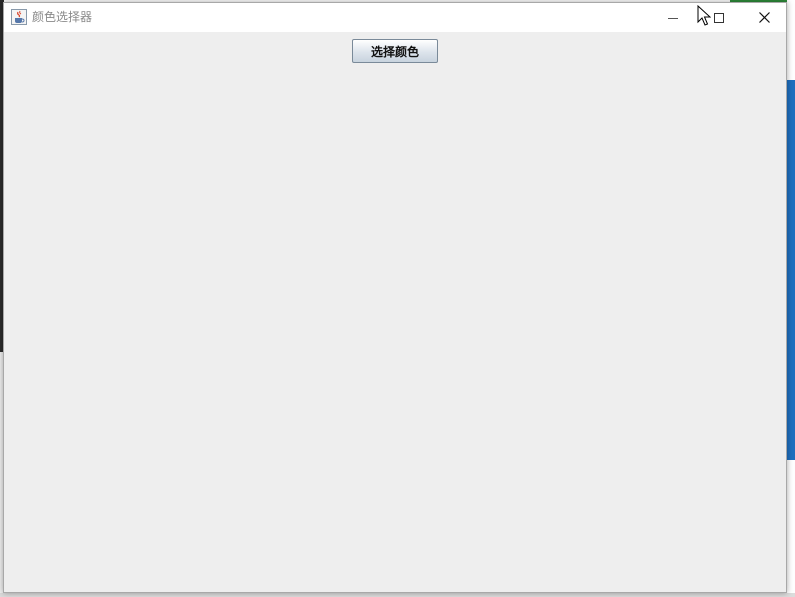  Describe the element at coordinates (395, 17) in the screenshot. I see `title-bar: 颜色选择器` at that location.